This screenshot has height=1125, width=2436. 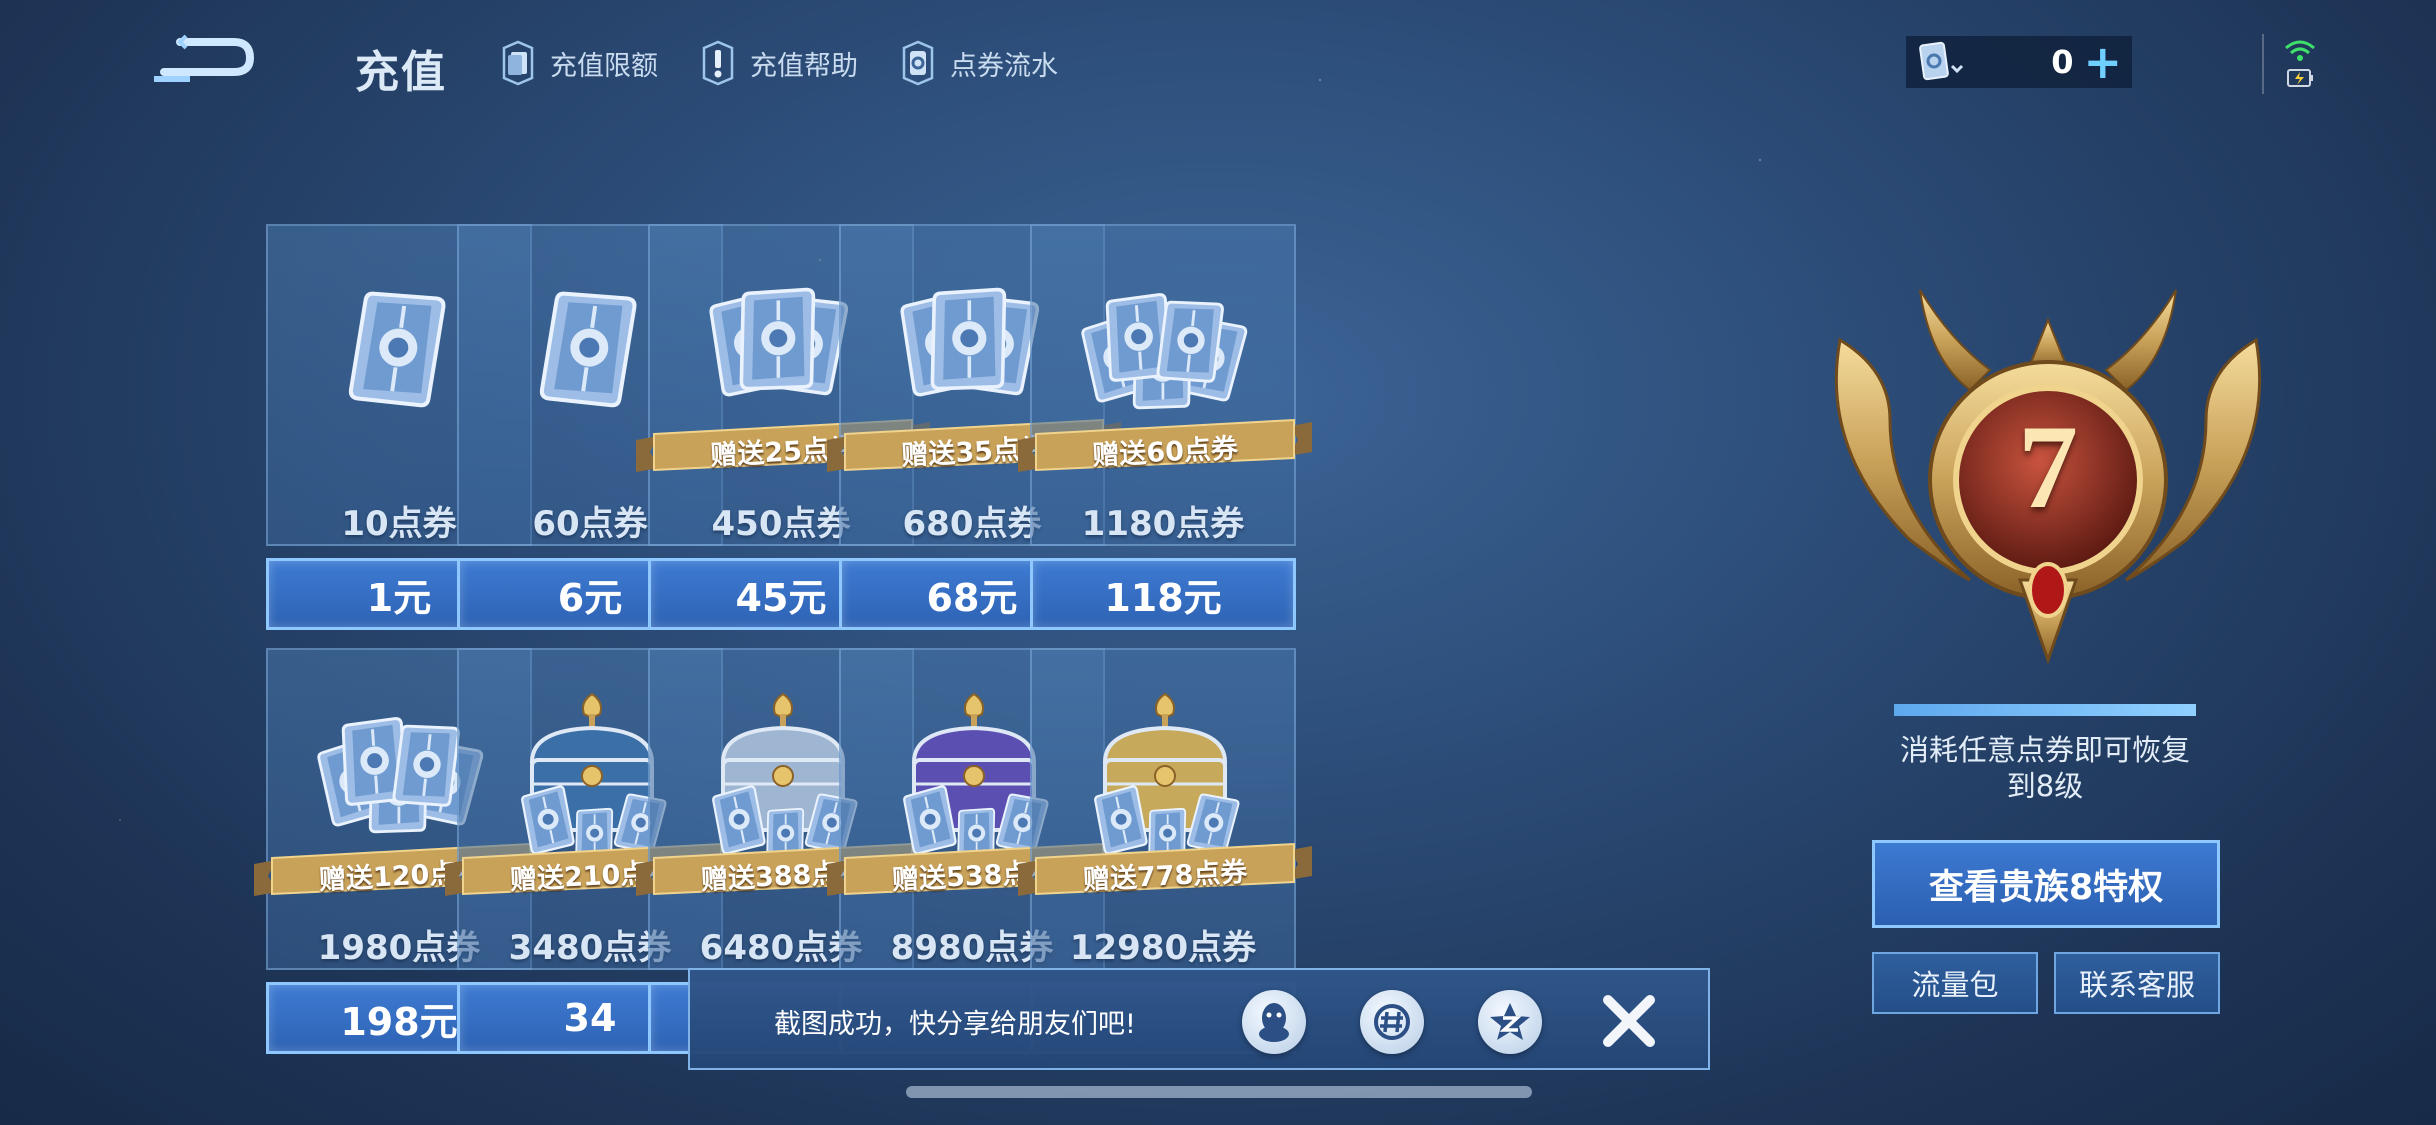 What do you see at coordinates (1943, 62) in the screenshot?
I see `coupon-dropdown-icon` at bounding box center [1943, 62].